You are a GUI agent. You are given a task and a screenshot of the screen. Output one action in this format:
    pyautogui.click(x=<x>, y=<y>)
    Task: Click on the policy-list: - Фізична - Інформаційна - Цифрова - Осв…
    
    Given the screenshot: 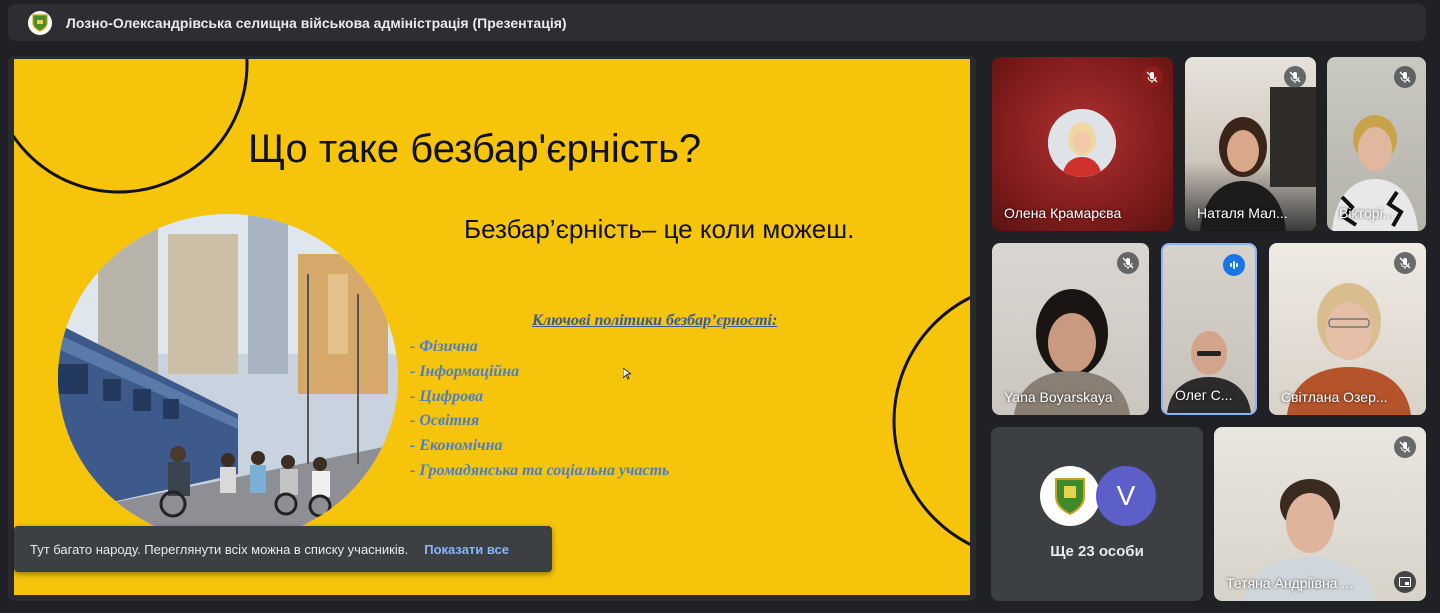 What is the action you would take?
    pyautogui.click(x=539, y=409)
    